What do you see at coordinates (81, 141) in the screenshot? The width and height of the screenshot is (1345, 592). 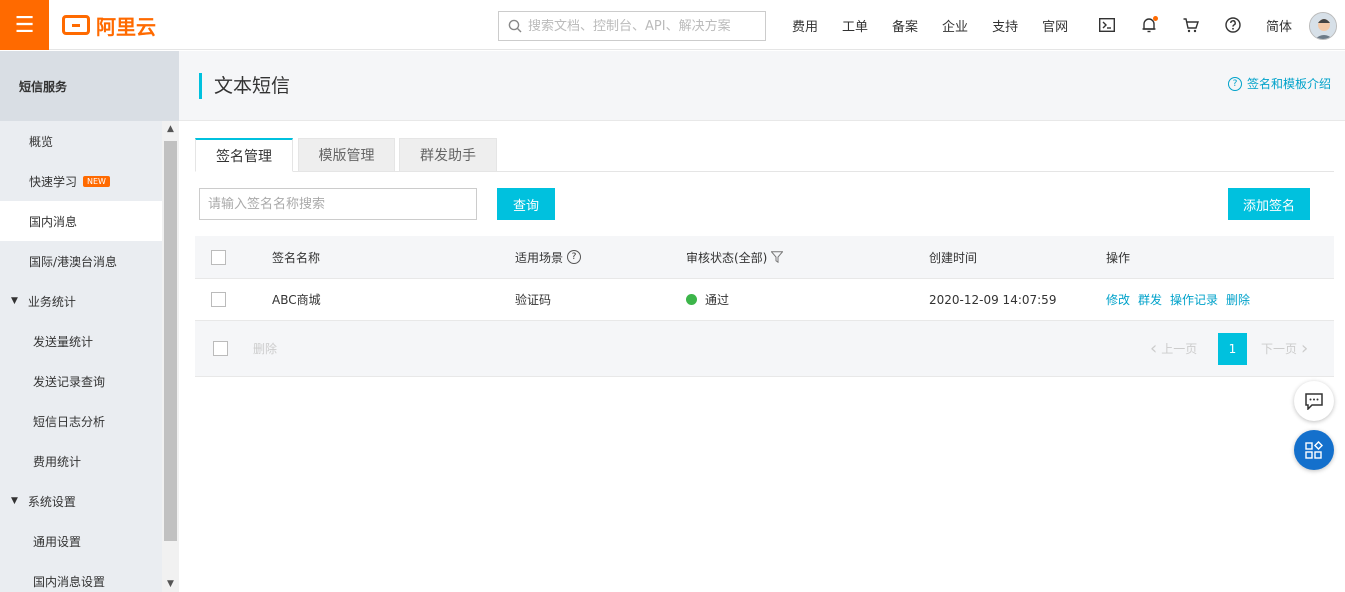 I see `sidebar-item-overview: 概览` at bounding box center [81, 141].